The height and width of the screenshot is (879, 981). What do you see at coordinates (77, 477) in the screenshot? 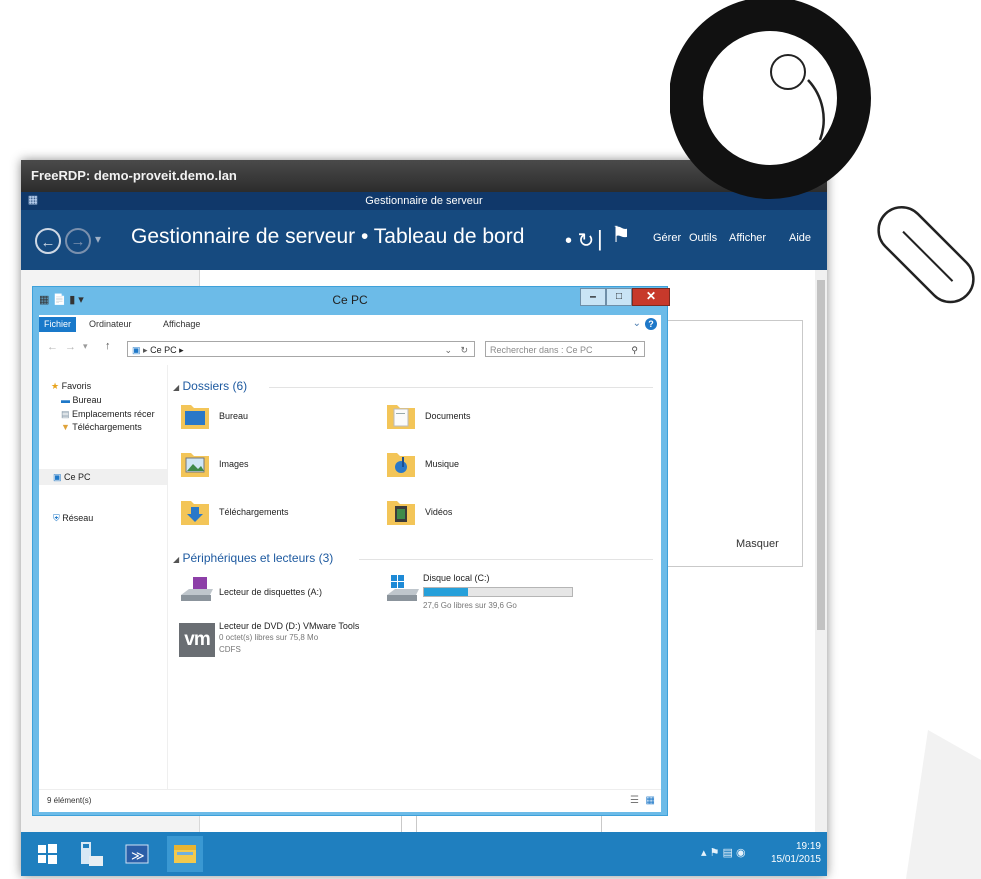
I see `nav-ce-pc-label: Ce PC` at bounding box center [77, 477].